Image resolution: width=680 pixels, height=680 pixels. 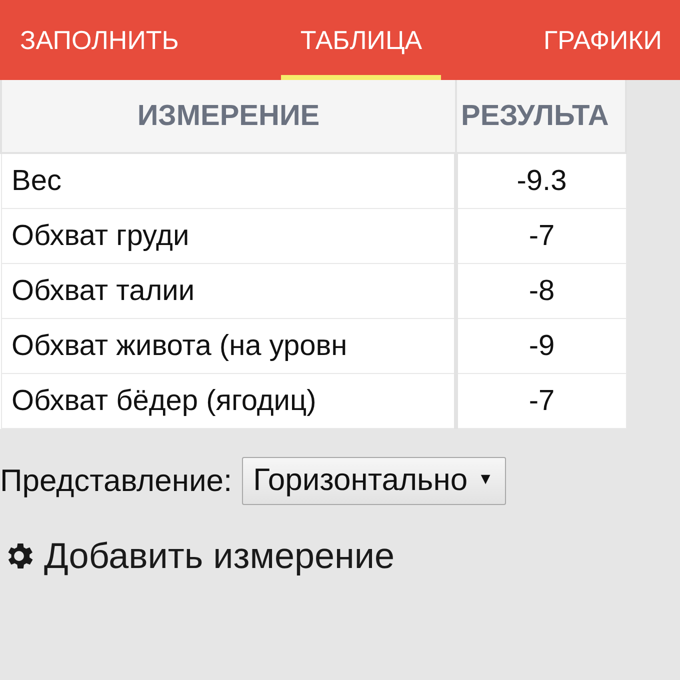 I want to click on table-cell: Вес, so click(x=228, y=180).